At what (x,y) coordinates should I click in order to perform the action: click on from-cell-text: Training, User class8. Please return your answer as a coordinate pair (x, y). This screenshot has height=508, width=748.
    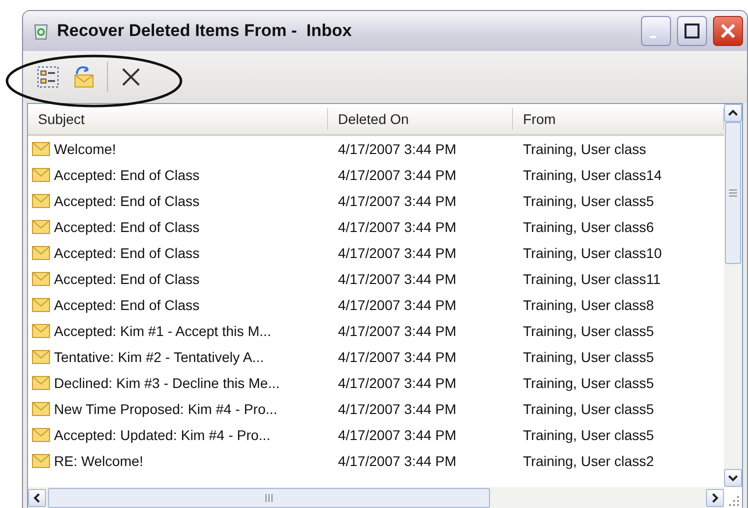
    Looking at the image, I should click on (588, 305).